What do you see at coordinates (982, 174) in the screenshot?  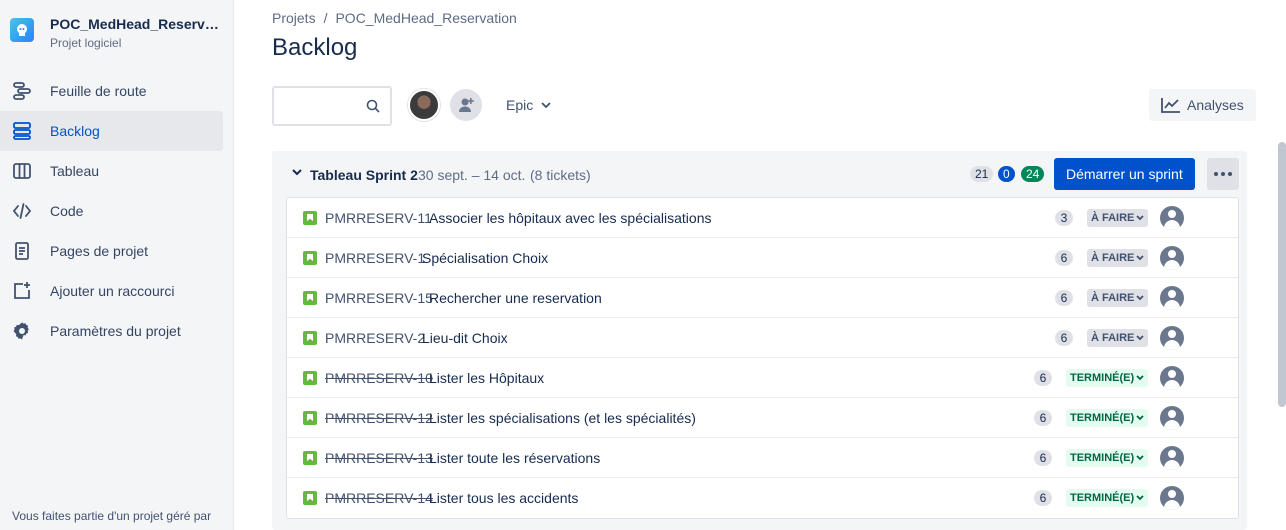 I see `points-todo-badge: 21` at bounding box center [982, 174].